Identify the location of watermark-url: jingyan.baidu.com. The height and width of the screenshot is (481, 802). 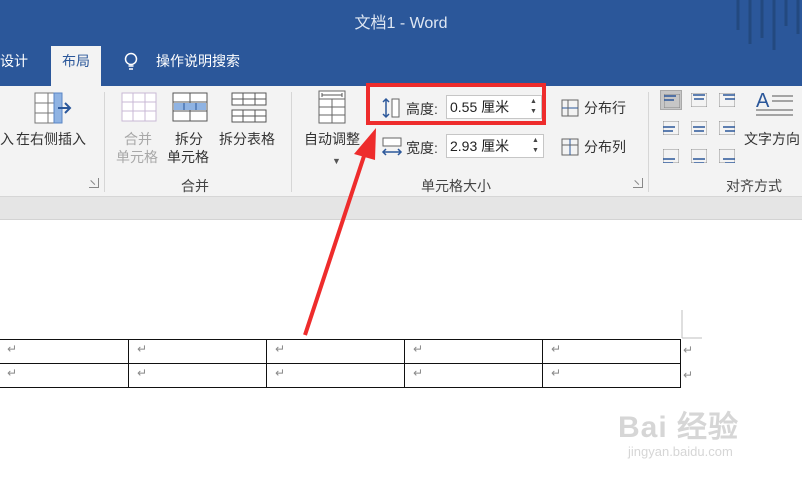
(680, 451).